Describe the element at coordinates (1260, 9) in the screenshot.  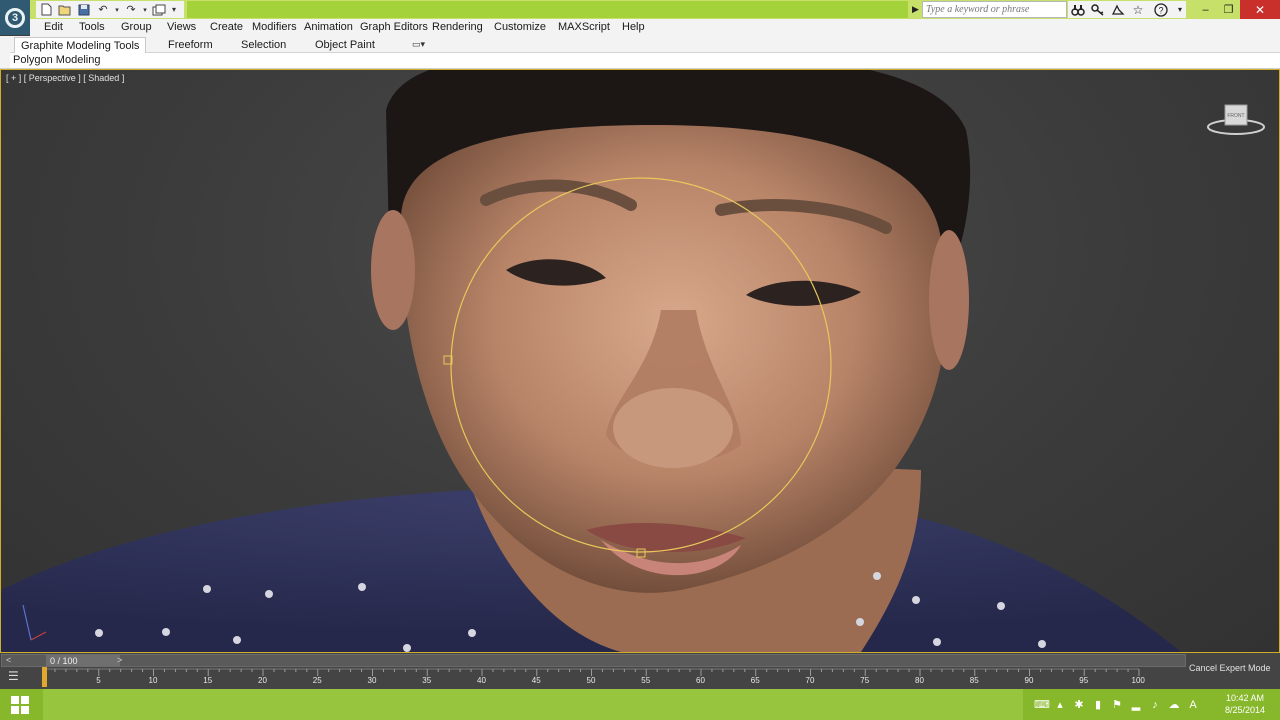
I see `close-icon: ✕` at that location.